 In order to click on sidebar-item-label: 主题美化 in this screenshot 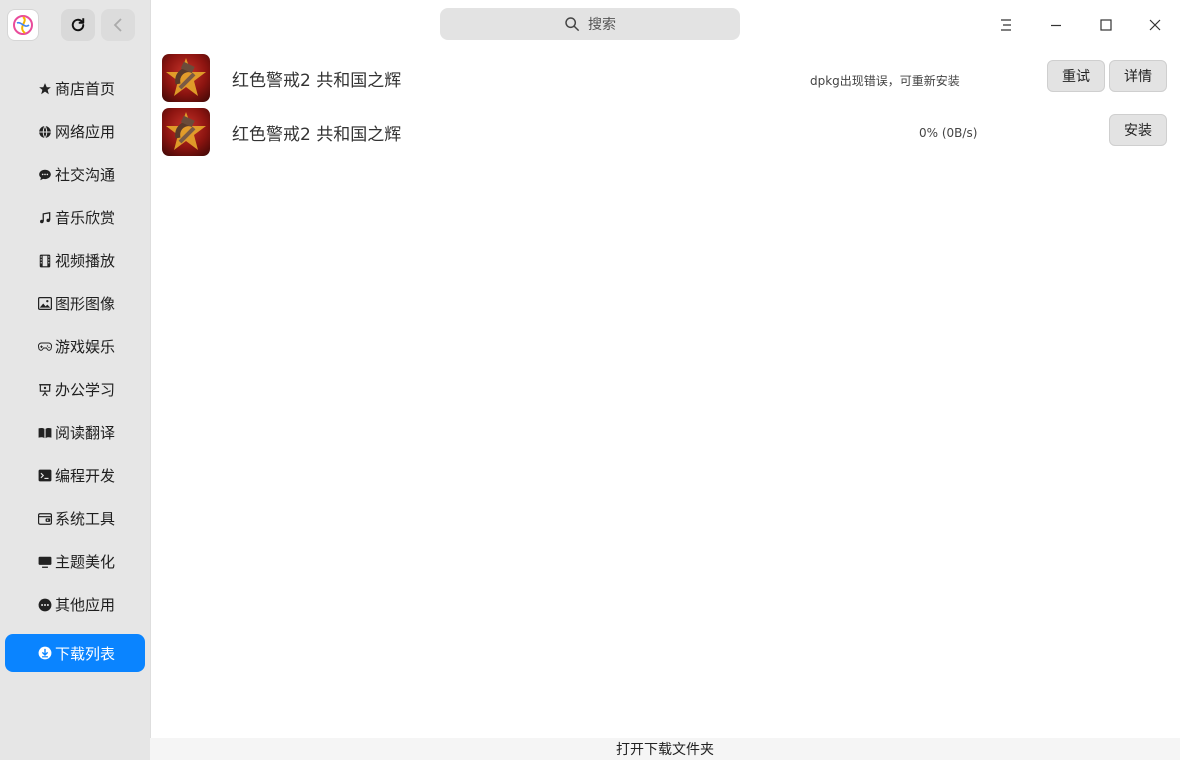, I will do `click(85, 562)`.